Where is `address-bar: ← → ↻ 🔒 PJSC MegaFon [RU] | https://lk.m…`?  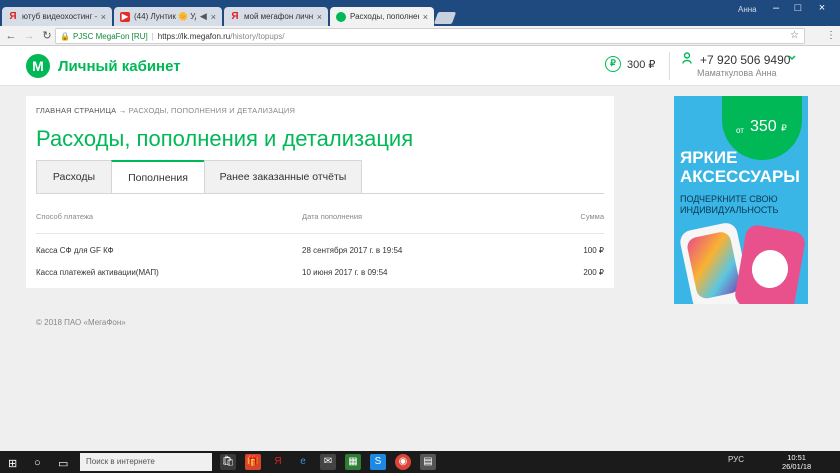 address-bar: ← → ↻ 🔒 PJSC MegaFon [RU] | https://lk.m… is located at coordinates (420, 36).